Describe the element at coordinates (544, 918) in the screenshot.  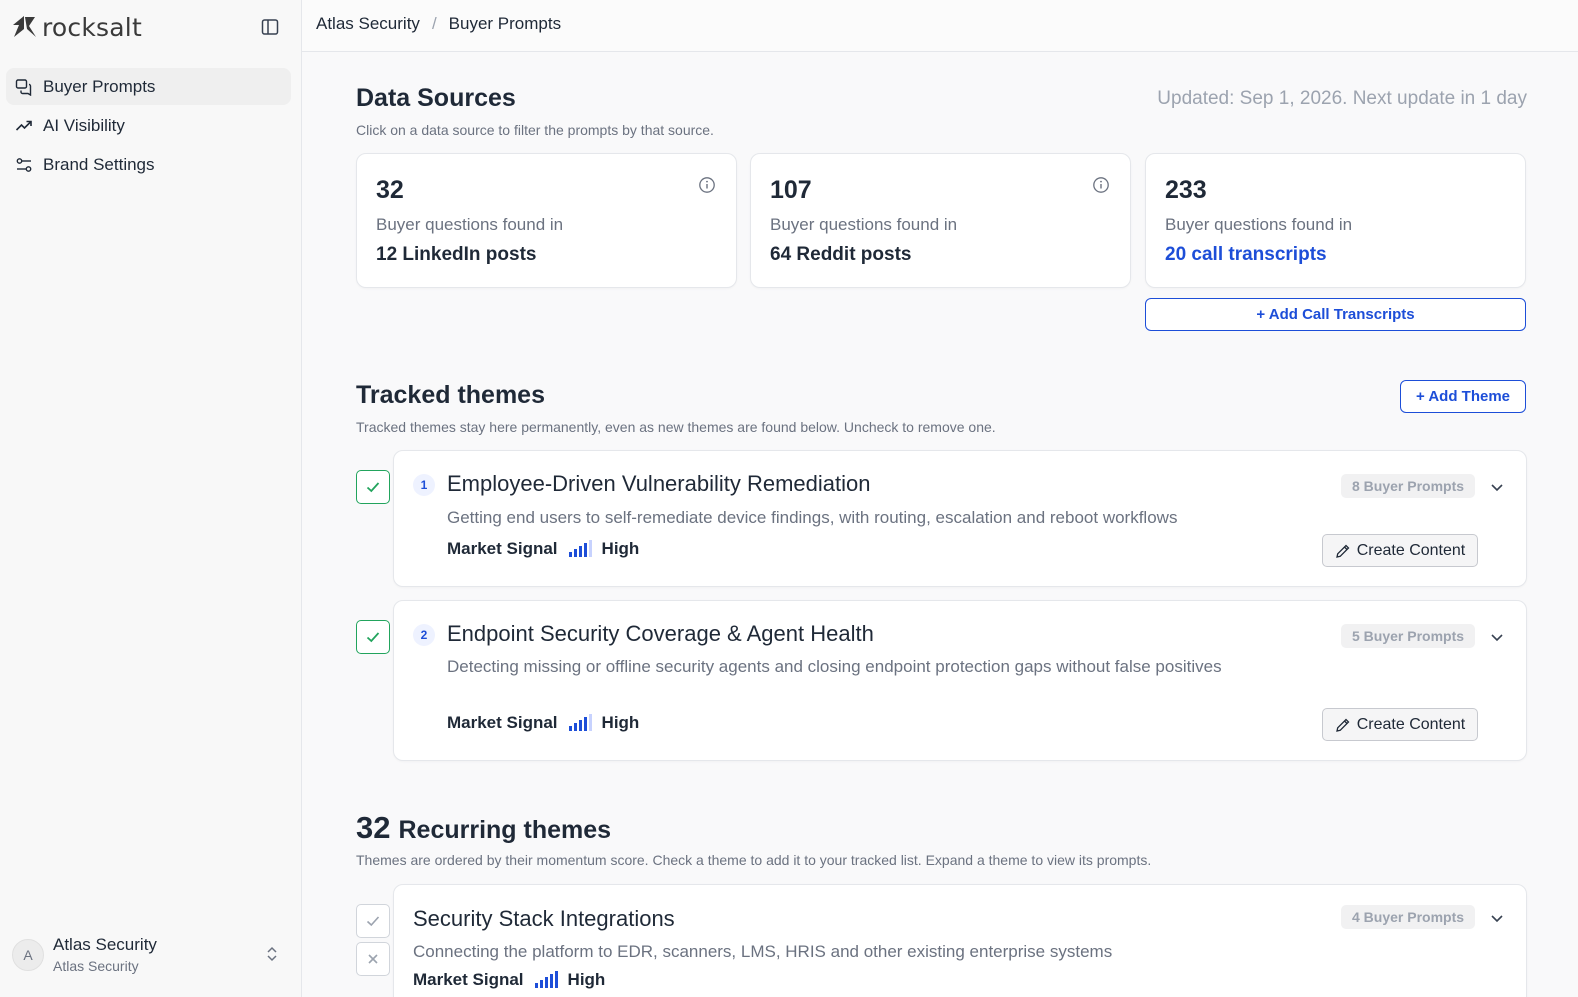
I see `theme-title: Security Stack Integrations` at that location.